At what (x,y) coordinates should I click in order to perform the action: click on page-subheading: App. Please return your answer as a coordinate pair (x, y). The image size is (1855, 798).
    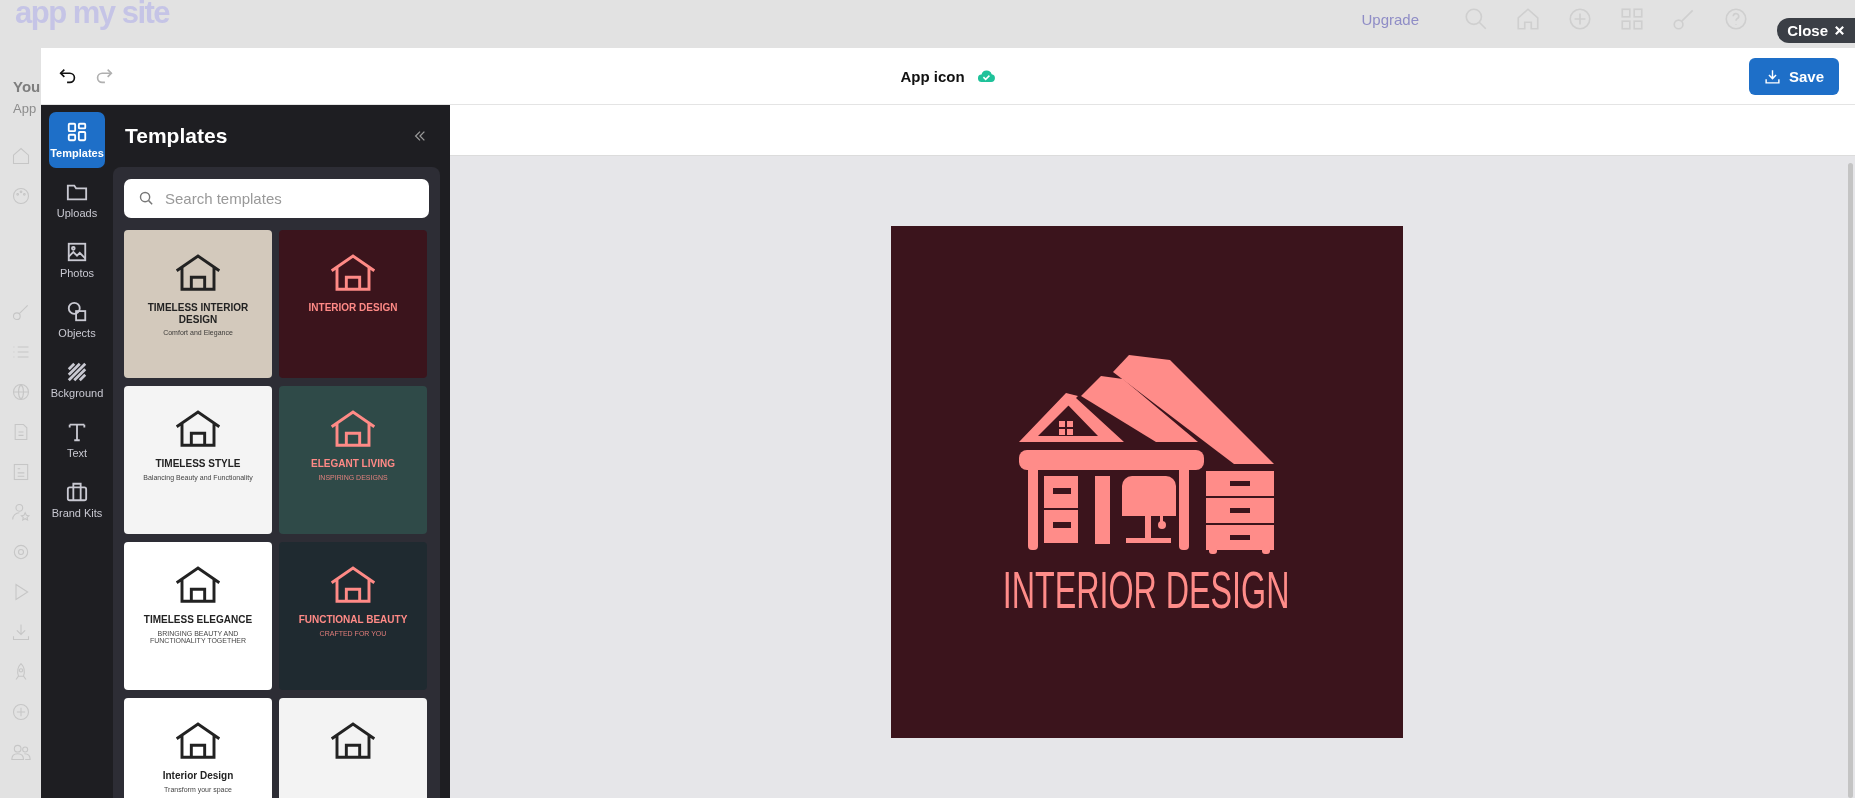
    Looking at the image, I should click on (24, 108).